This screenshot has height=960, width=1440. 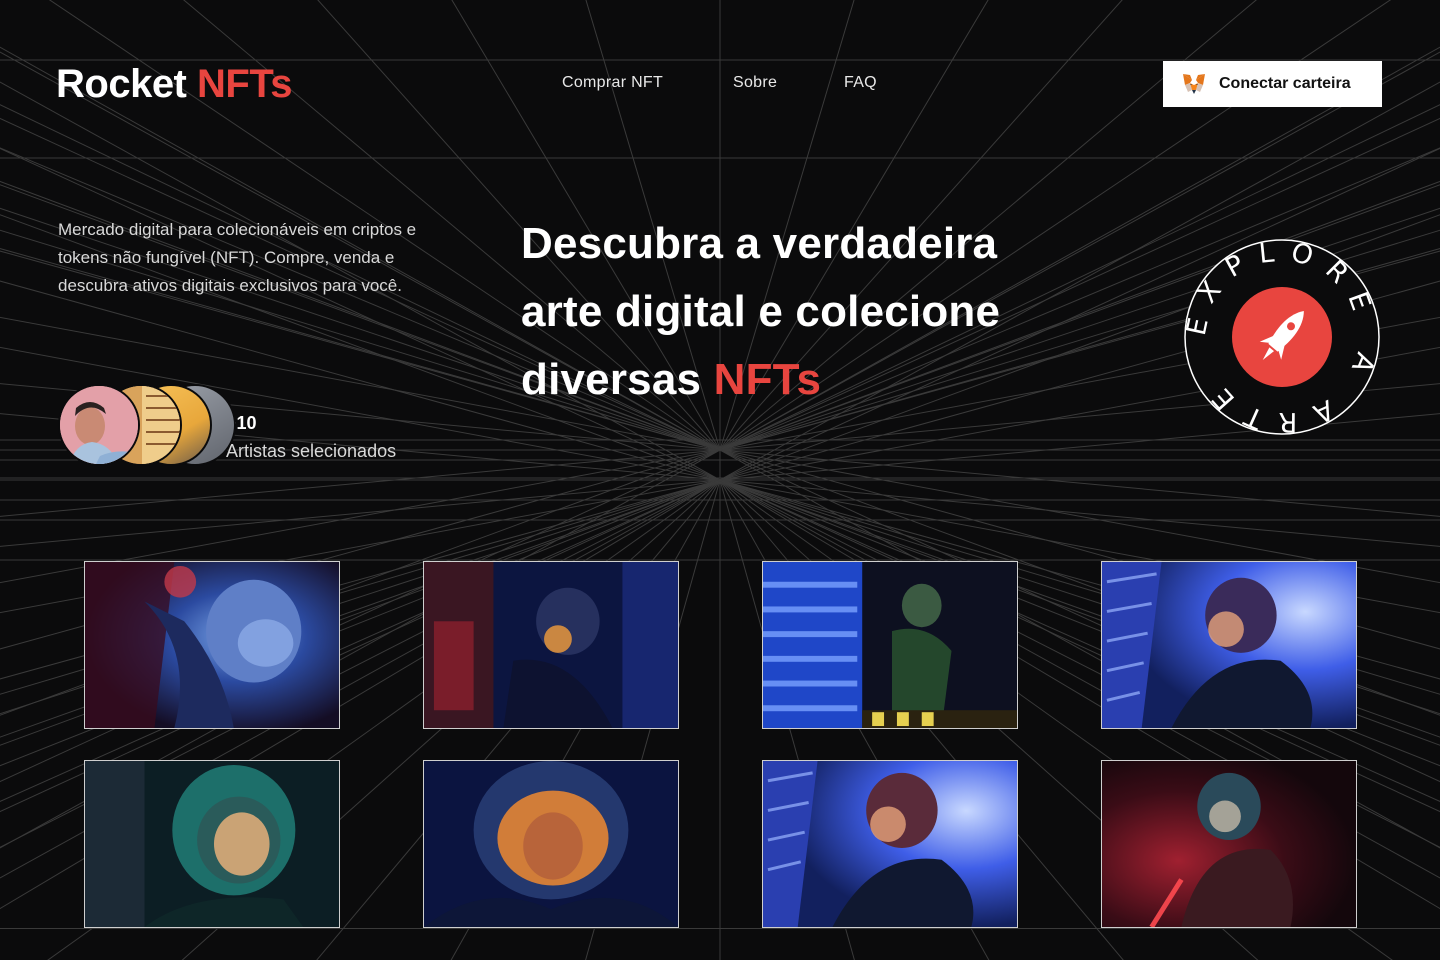 I want to click on connect-wallet-button: Conectar carteira, so click(x=1272, y=84).